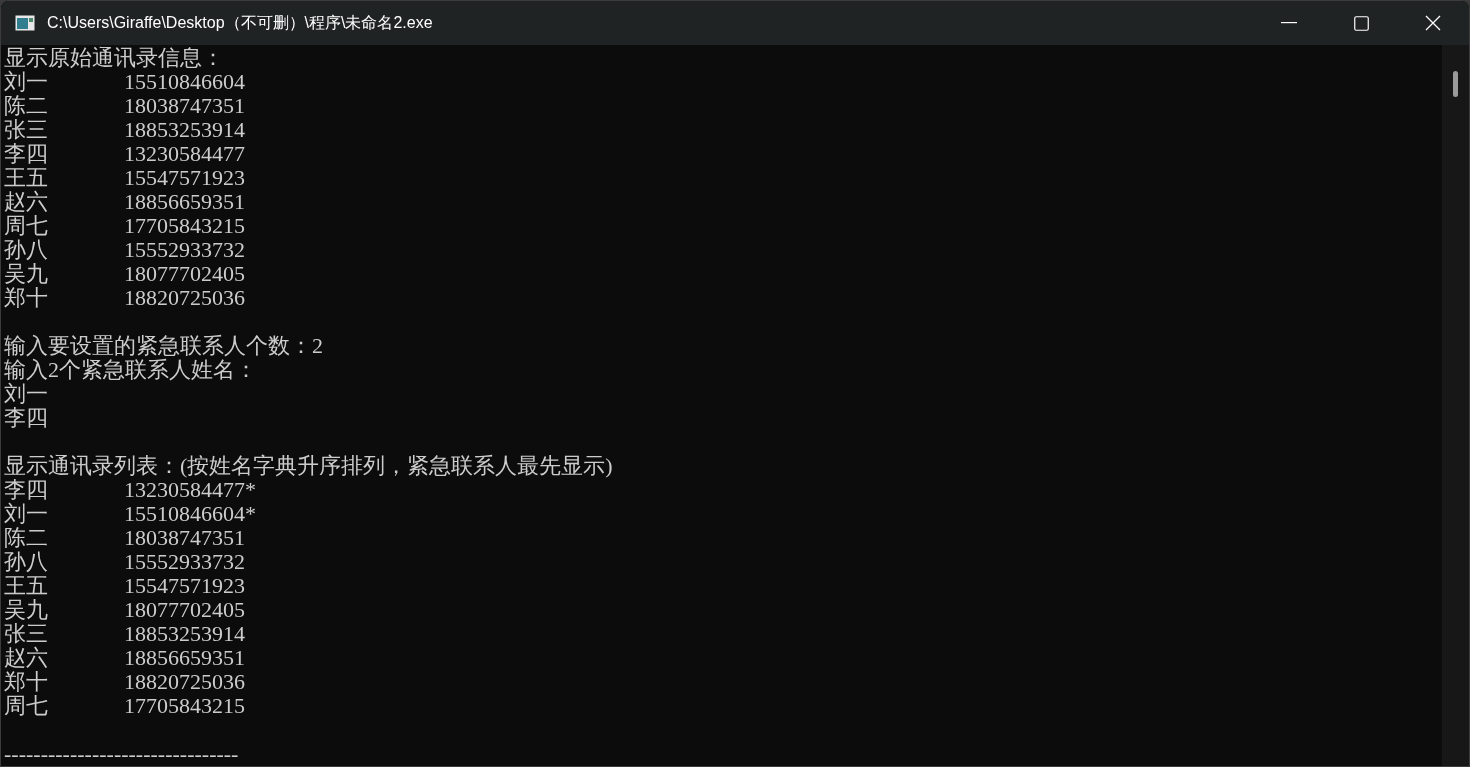 The width and height of the screenshot is (1470, 767). What do you see at coordinates (1361, 23) in the screenshot?
I see `maximize-icon` at bounding box center [1361, 23].